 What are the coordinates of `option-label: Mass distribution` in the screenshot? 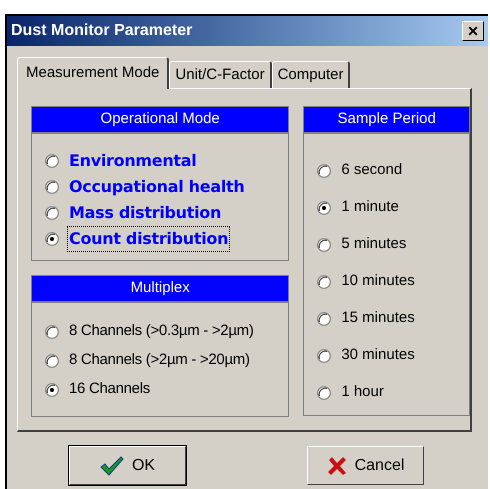 It's located at (145, 213).